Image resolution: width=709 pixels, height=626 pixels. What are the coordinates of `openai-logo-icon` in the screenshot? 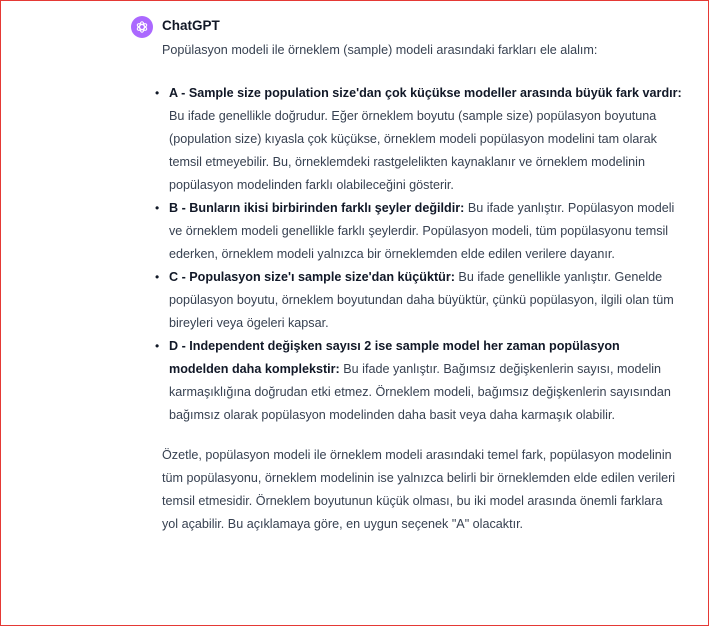 It's located at (142, 27).